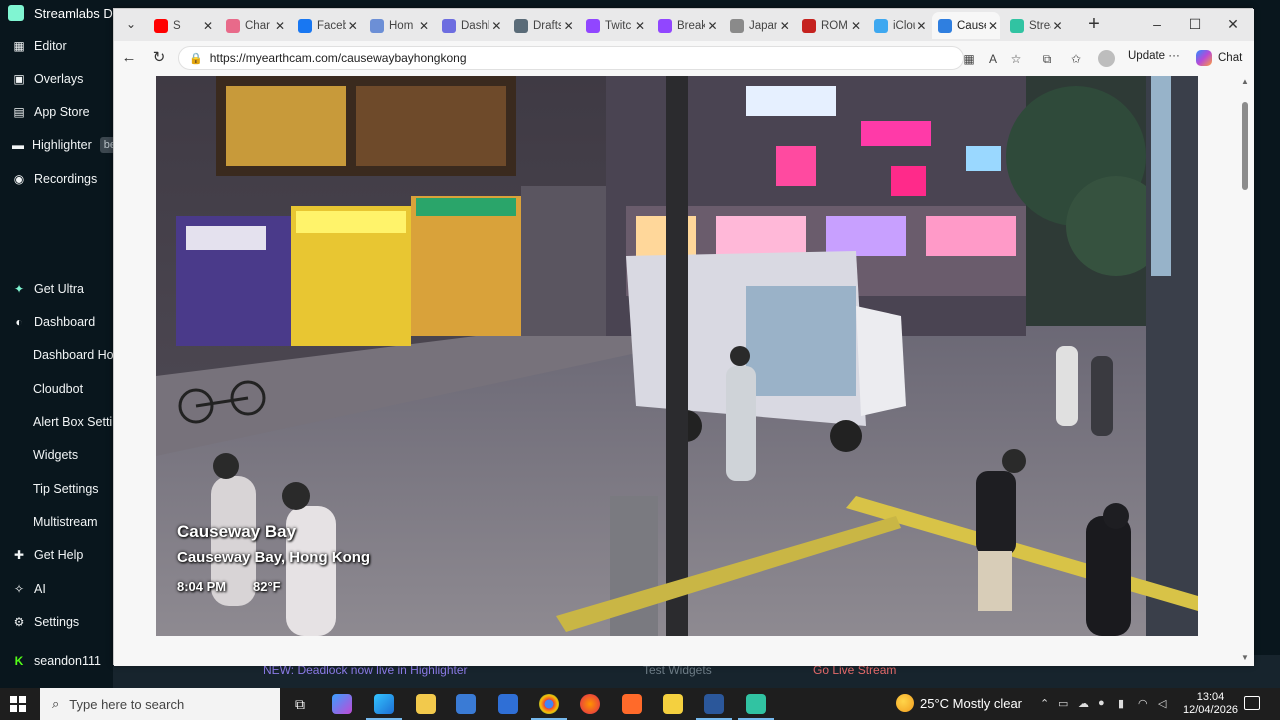  I want to click on brave-app-icon, so click(632, 704).